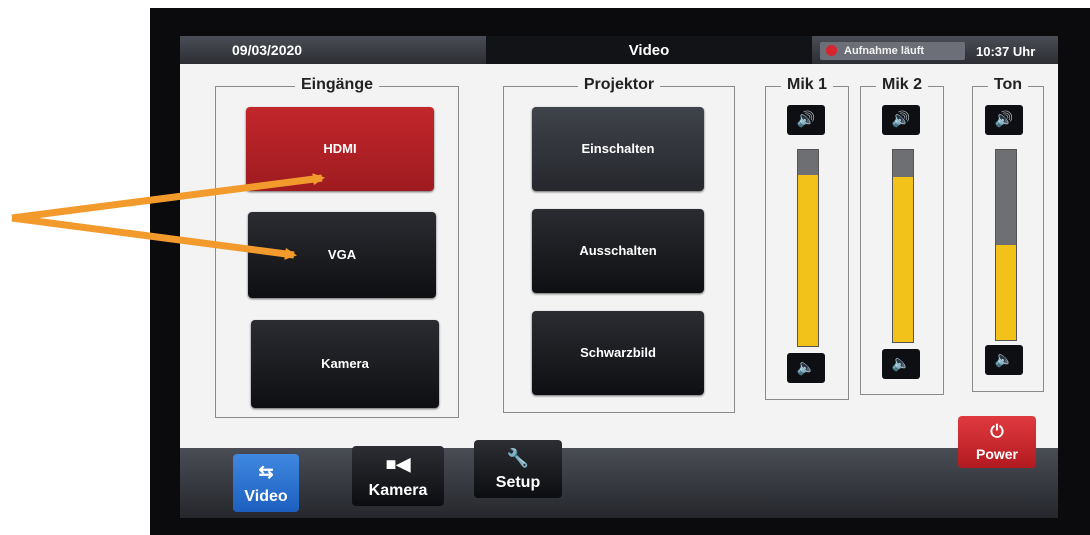 The image size is (1090, 535). Describe the element at coordinates (518, 469) in the screenshot. I see `nav-setup-button: 🔧 Setup` at that location.